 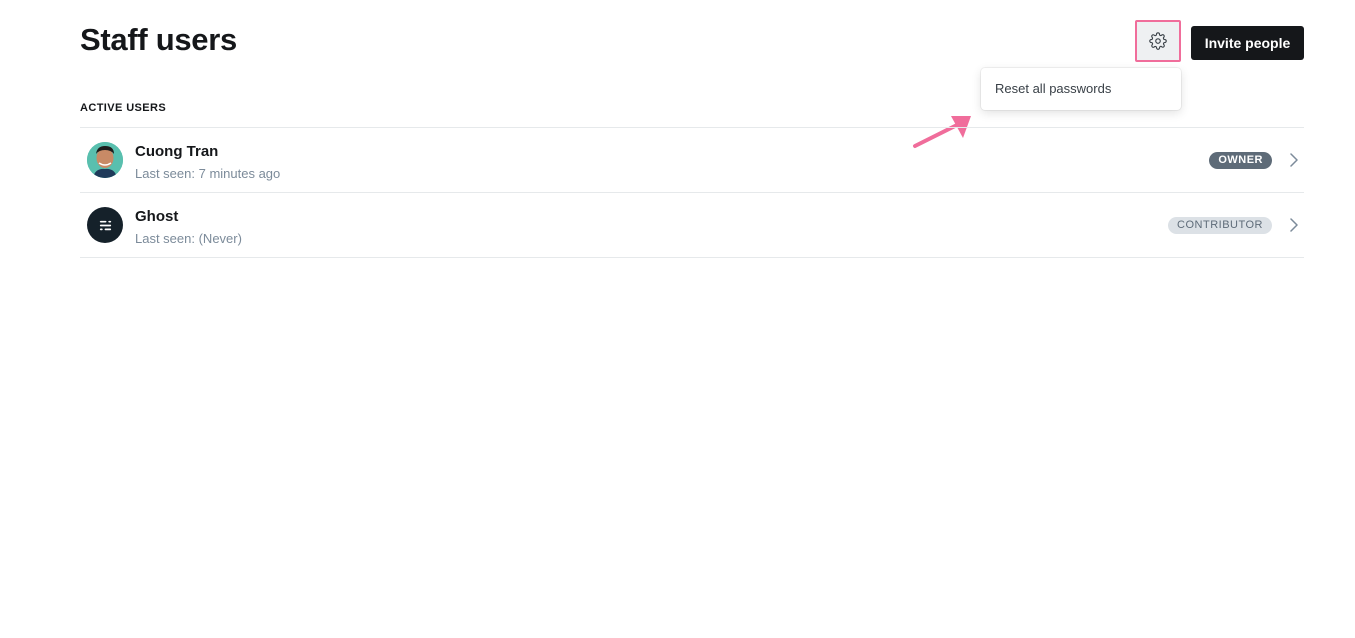 I want to click on ghost-logo-avatar, so click(x=105, y=225).